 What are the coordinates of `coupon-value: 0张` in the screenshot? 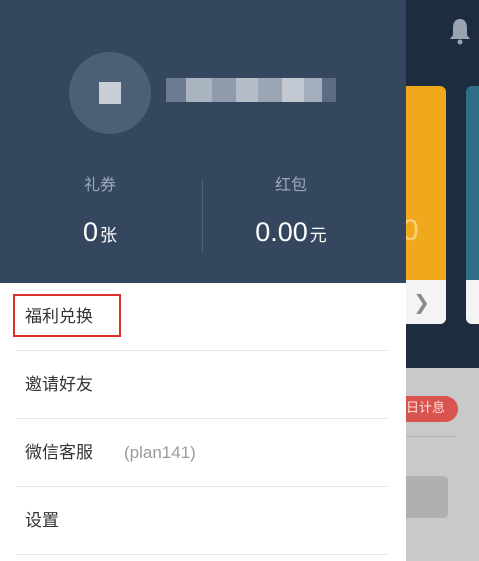 It's located at (100, 232).